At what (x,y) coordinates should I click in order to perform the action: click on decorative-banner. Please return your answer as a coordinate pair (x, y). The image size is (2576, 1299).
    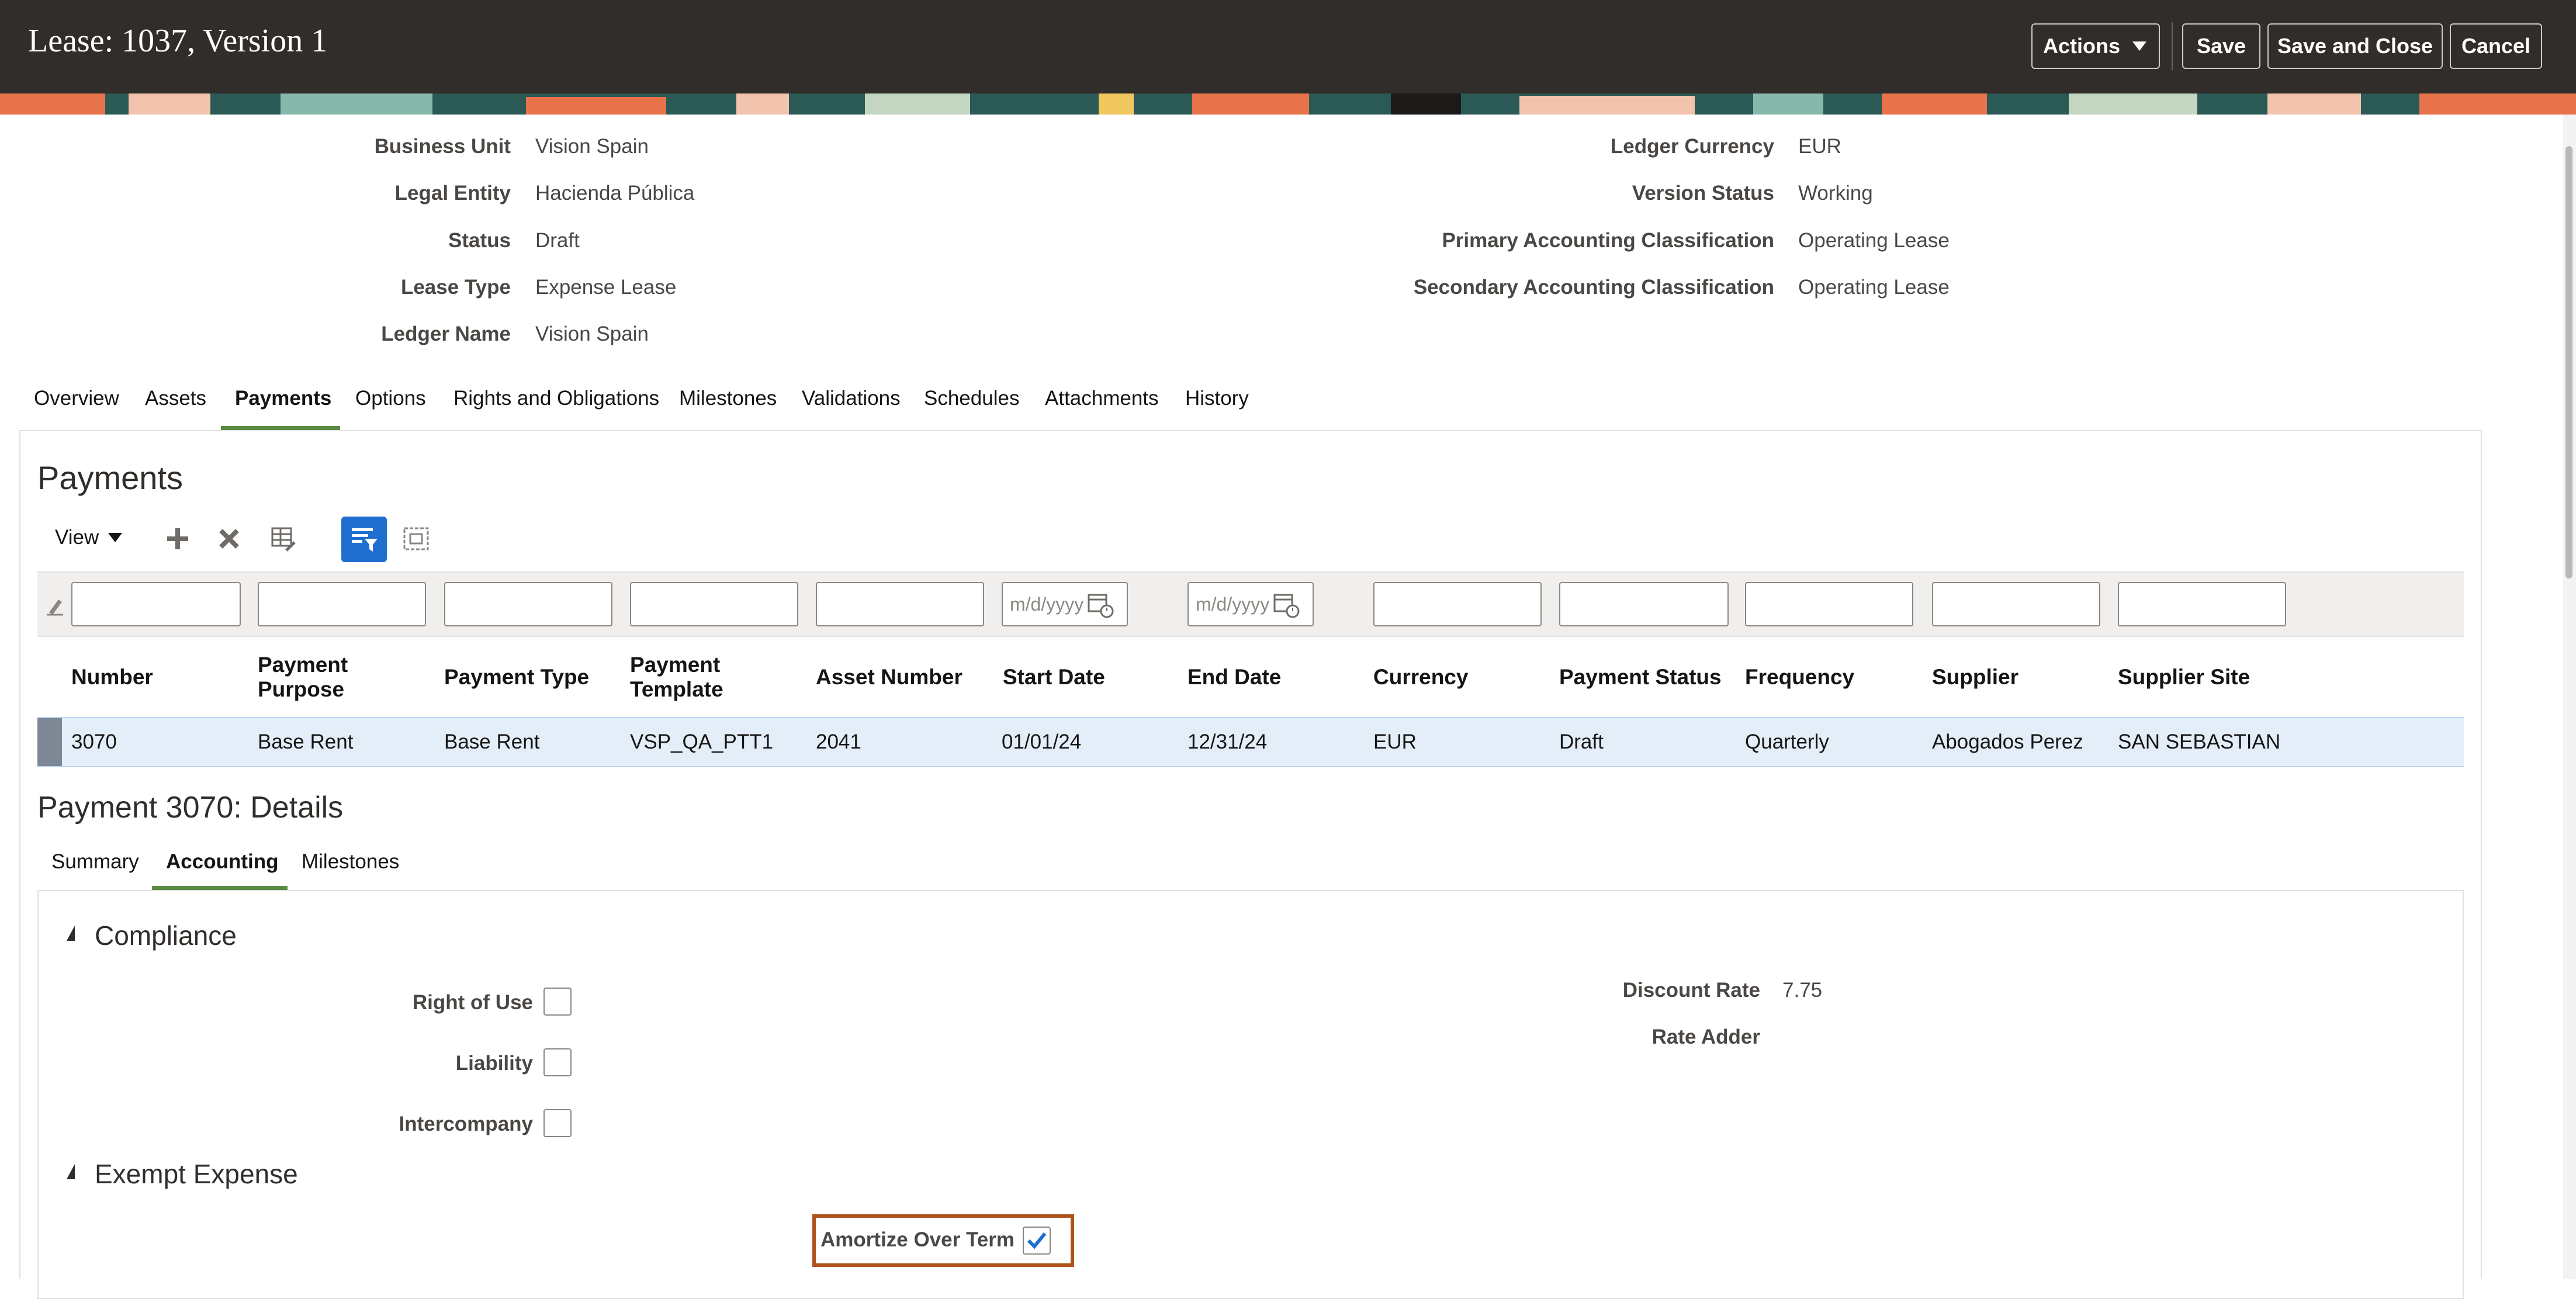
    Looking at the image, I should click on (1288, 104).